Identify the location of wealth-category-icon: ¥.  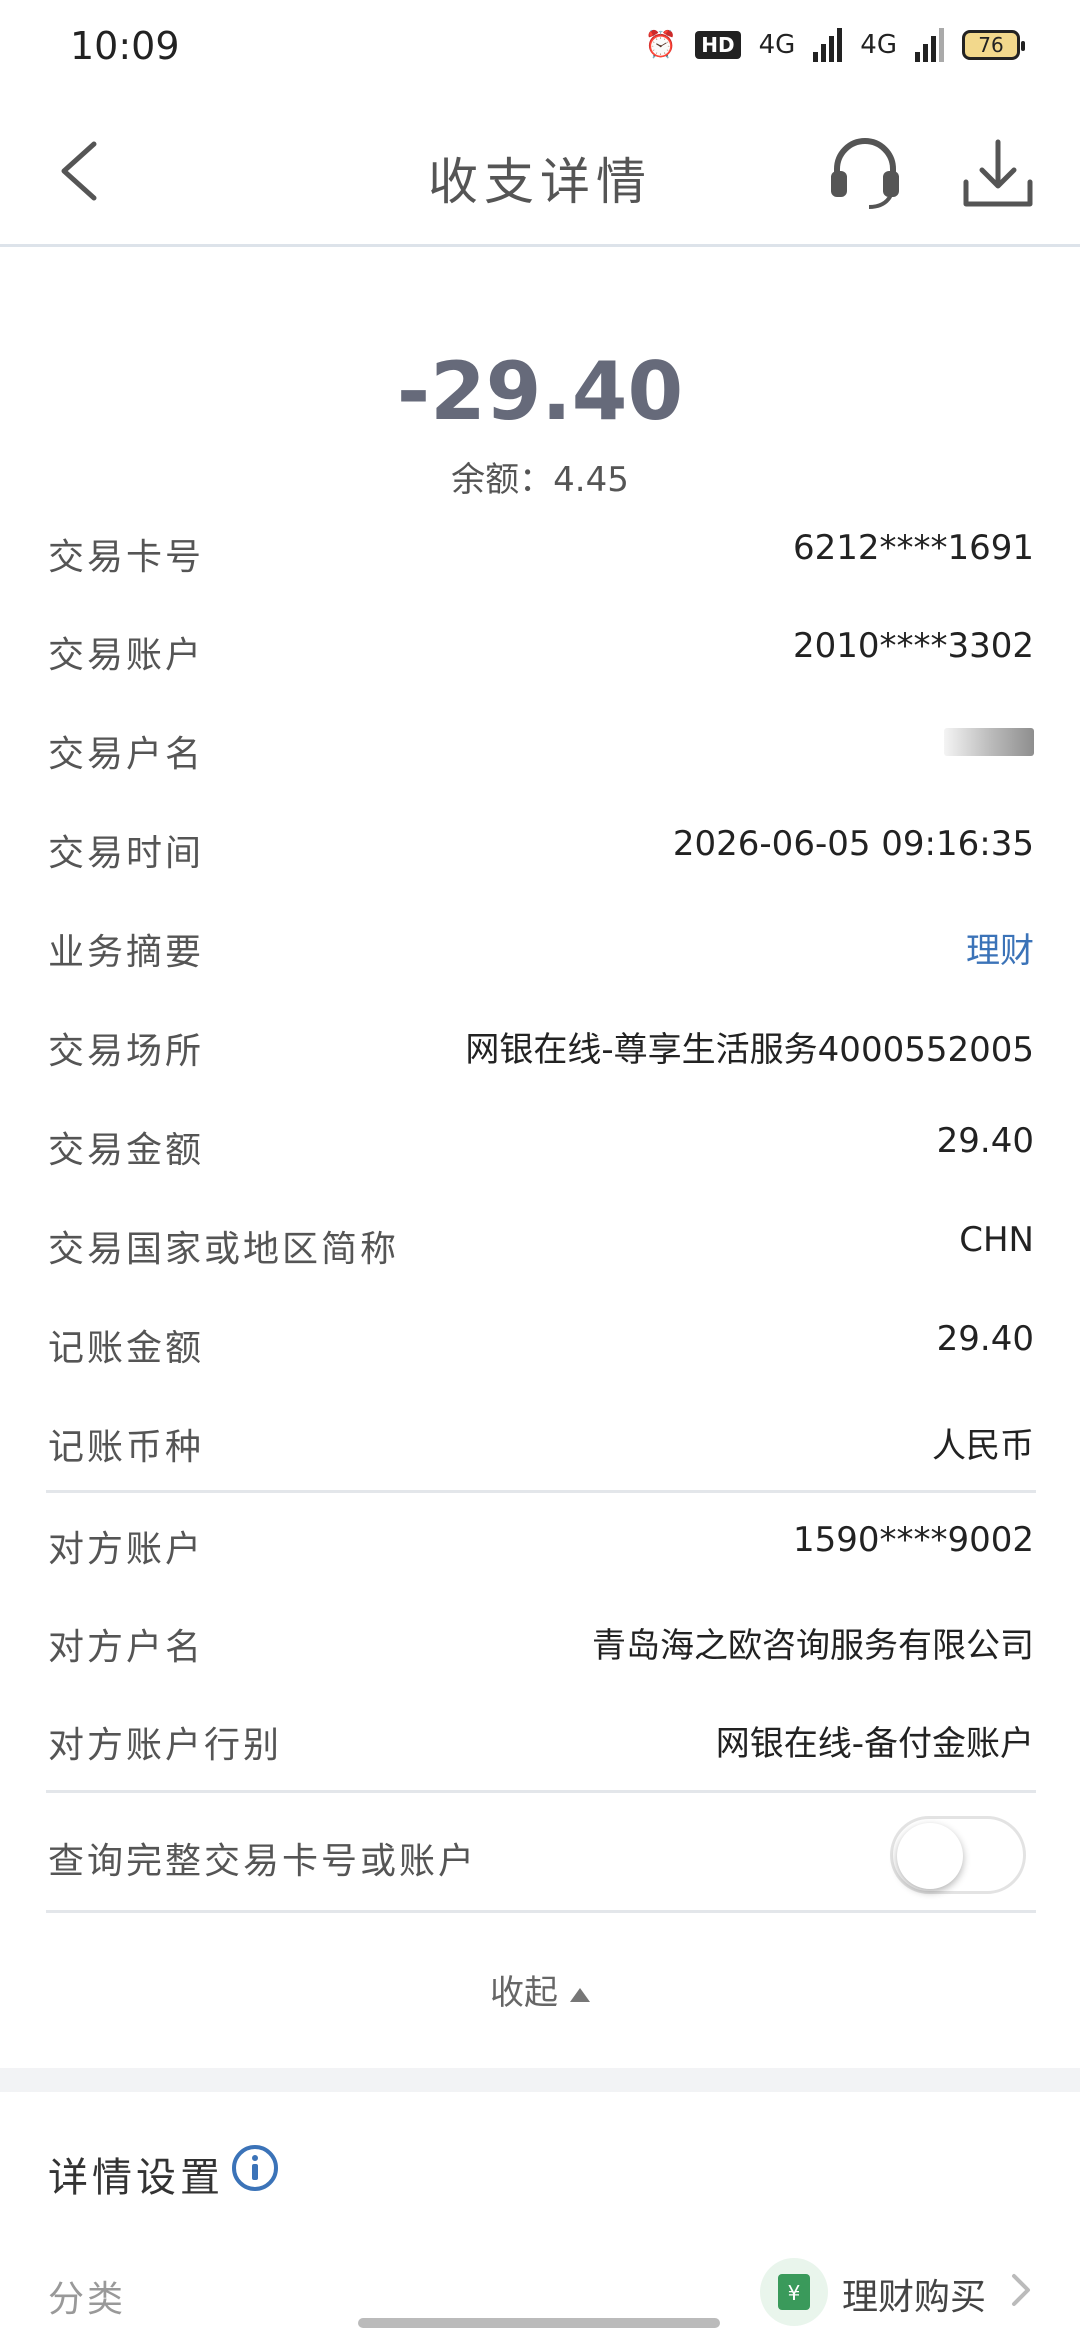
(794, 2292).